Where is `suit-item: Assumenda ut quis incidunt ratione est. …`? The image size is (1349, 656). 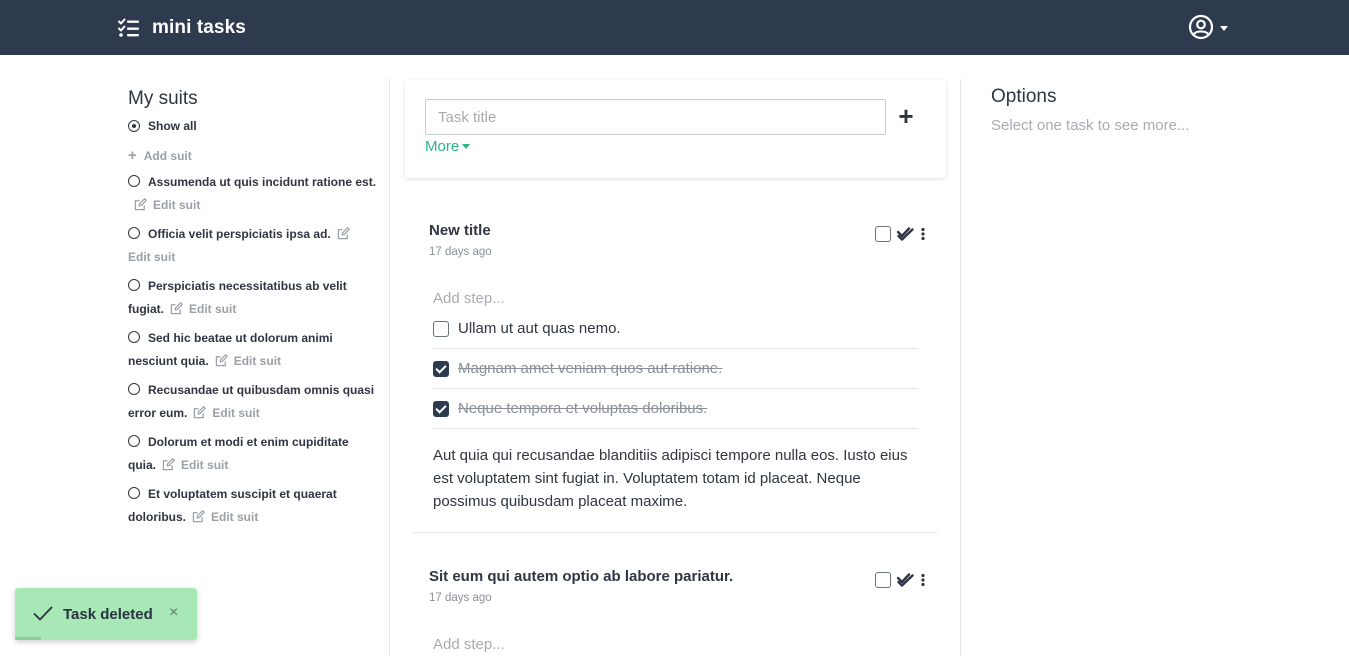
suit-item: Assumenda ut quis incidunt ratione est. … is located at coordinates (253, 194).